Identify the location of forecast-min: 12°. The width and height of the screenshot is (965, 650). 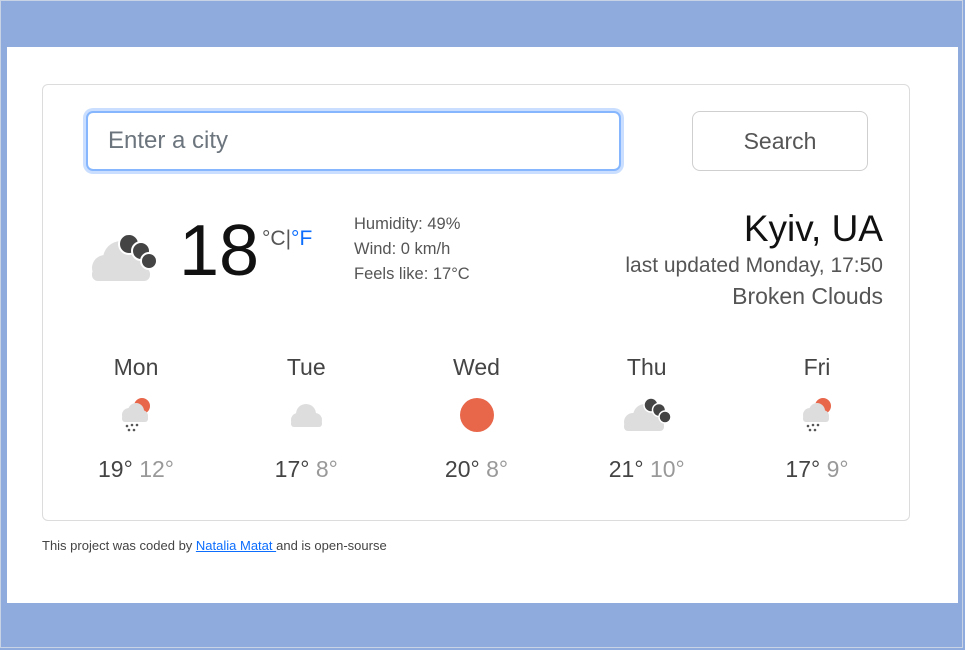
(156, 469).